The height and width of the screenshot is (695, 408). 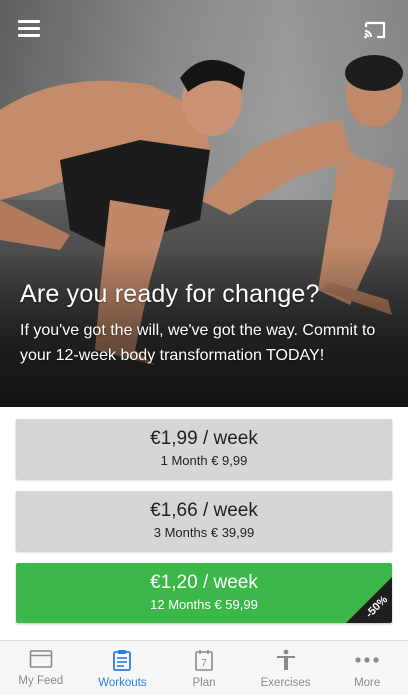 I want to click on plan-1-month-button: €1,99 / week 1 Month € 9,99, so click(x=204, y=449).